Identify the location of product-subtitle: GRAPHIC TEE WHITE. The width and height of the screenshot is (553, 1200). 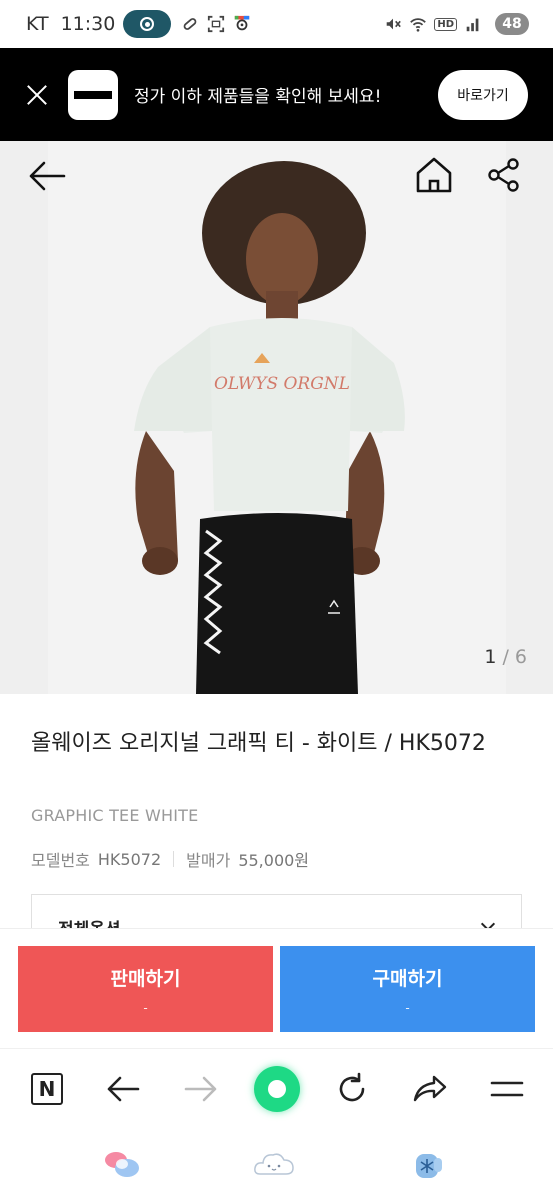
(115, 815).